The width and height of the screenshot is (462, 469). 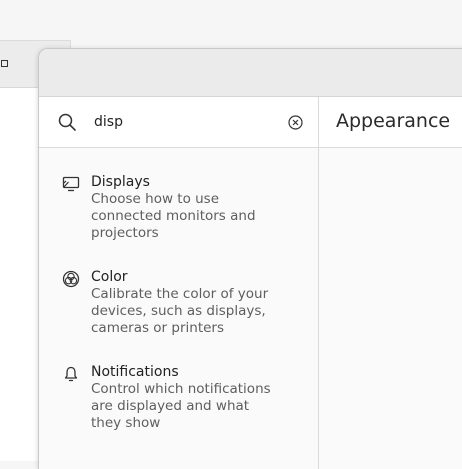 I want to click on page-title: Appearance, so click(x=393, y=121).